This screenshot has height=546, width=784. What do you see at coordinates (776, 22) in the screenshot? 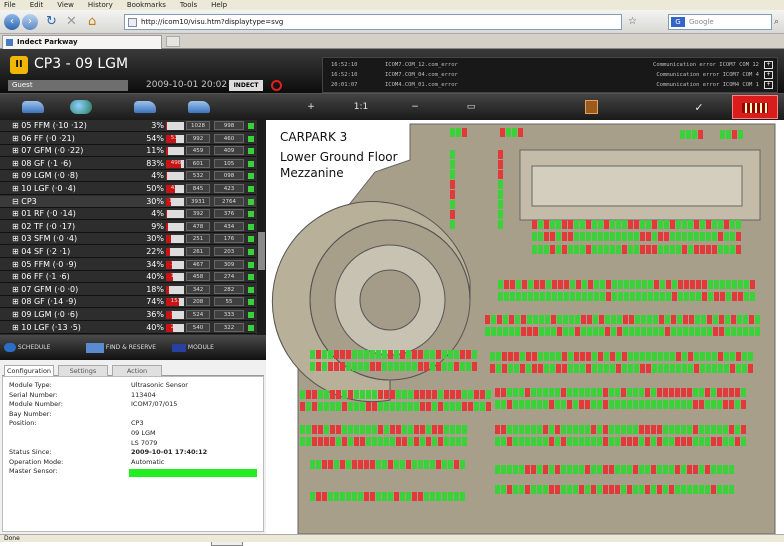
I see `search-icon: ⌕` at bounding box center [776, 22].